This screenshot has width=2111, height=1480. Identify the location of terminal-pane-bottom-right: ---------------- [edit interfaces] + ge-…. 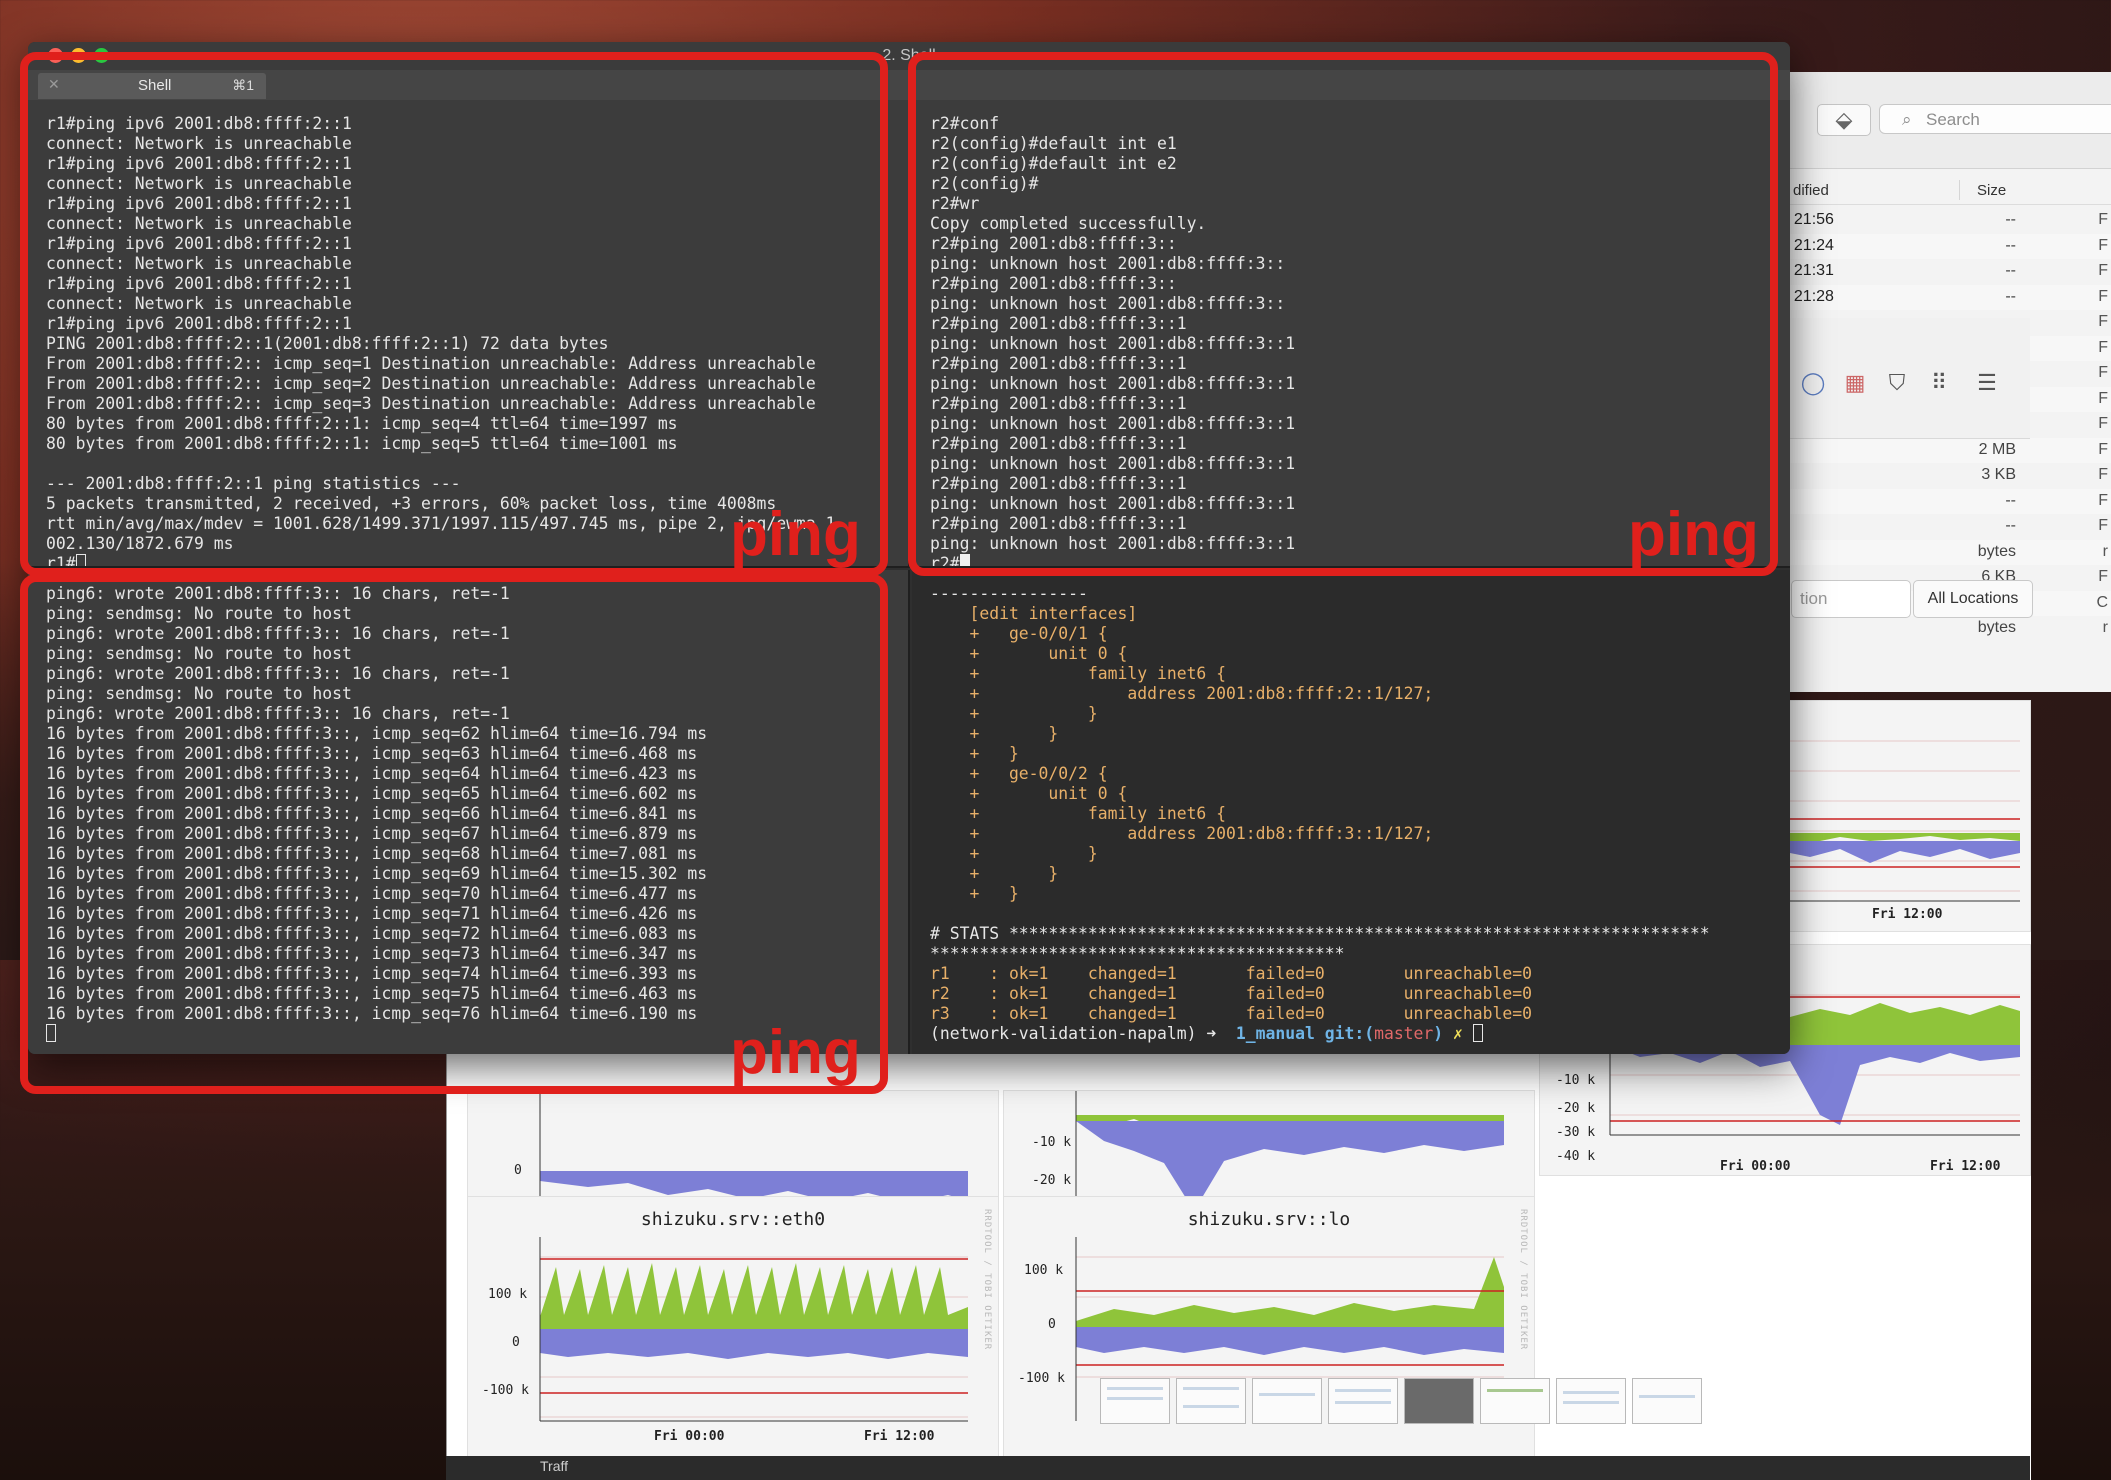
(1351, 812).